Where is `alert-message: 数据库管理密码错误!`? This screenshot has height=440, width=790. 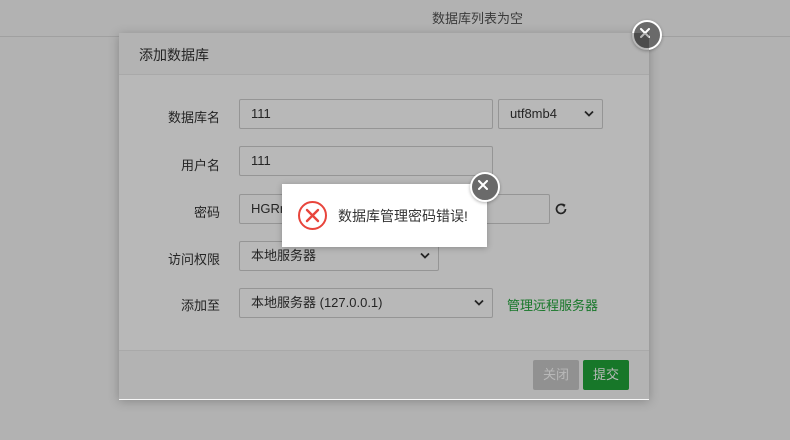 alert-message: 数据库管理密码错误! is located at coordinates (403, 216).